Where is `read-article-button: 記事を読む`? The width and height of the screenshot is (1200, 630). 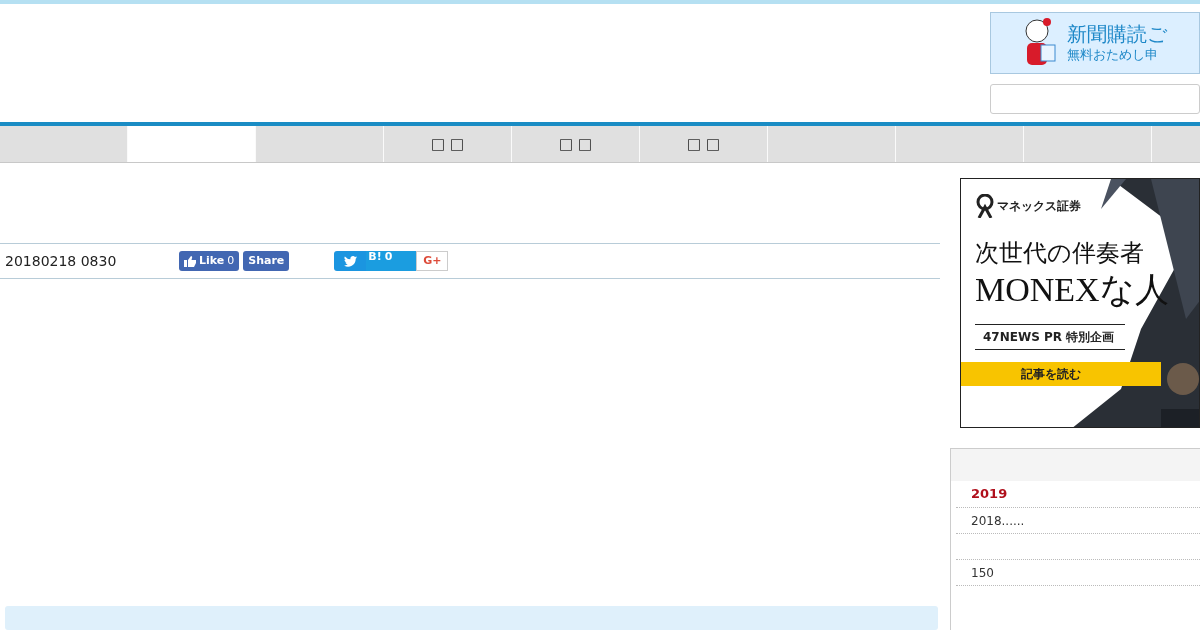
read-article-button: 記事を読む is located at coordinates (1061, 374).